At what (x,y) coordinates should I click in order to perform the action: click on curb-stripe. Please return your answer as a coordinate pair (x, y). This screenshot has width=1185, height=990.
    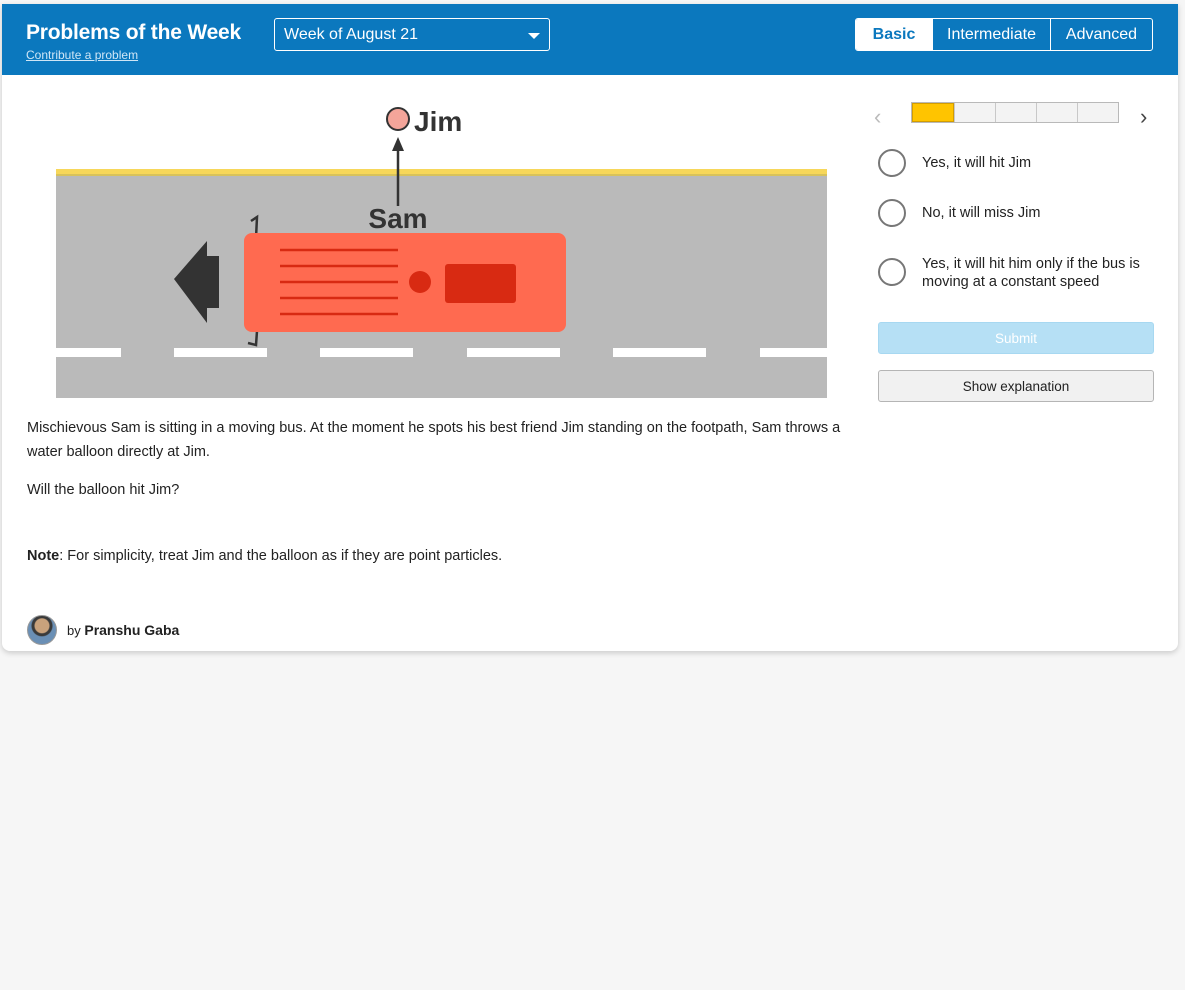
    Looking at the image, I should click on (441, 171).